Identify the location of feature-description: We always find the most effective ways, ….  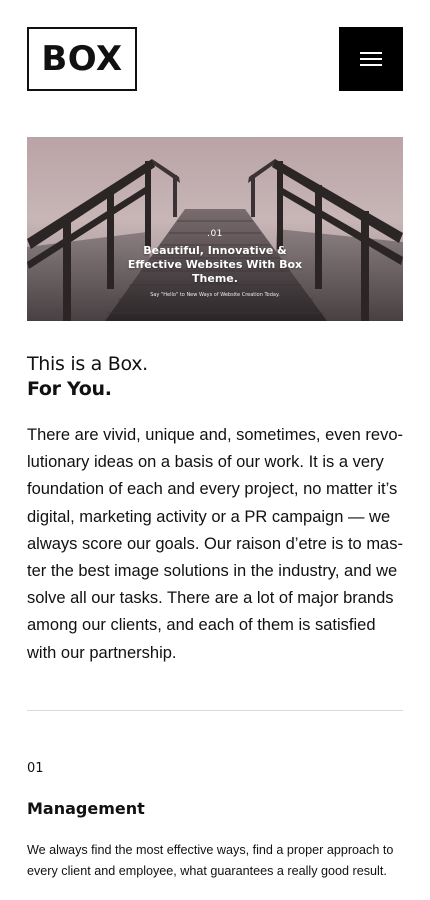
(210, 860).